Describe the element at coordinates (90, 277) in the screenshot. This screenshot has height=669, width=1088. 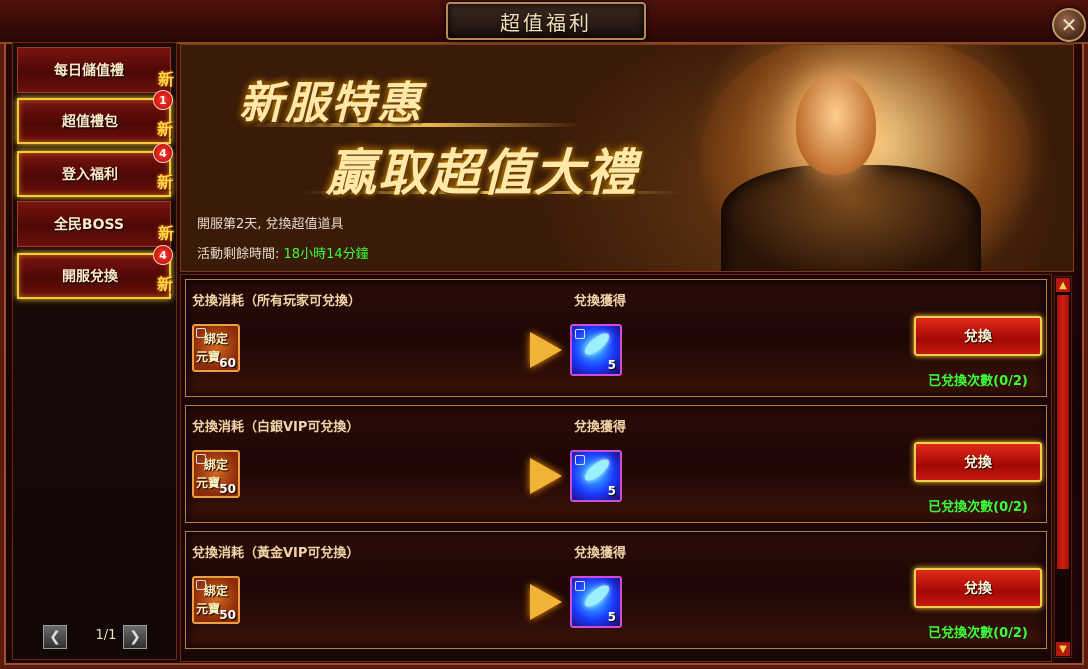
I see `sidebar-item-label: 開服兌換` at that location.